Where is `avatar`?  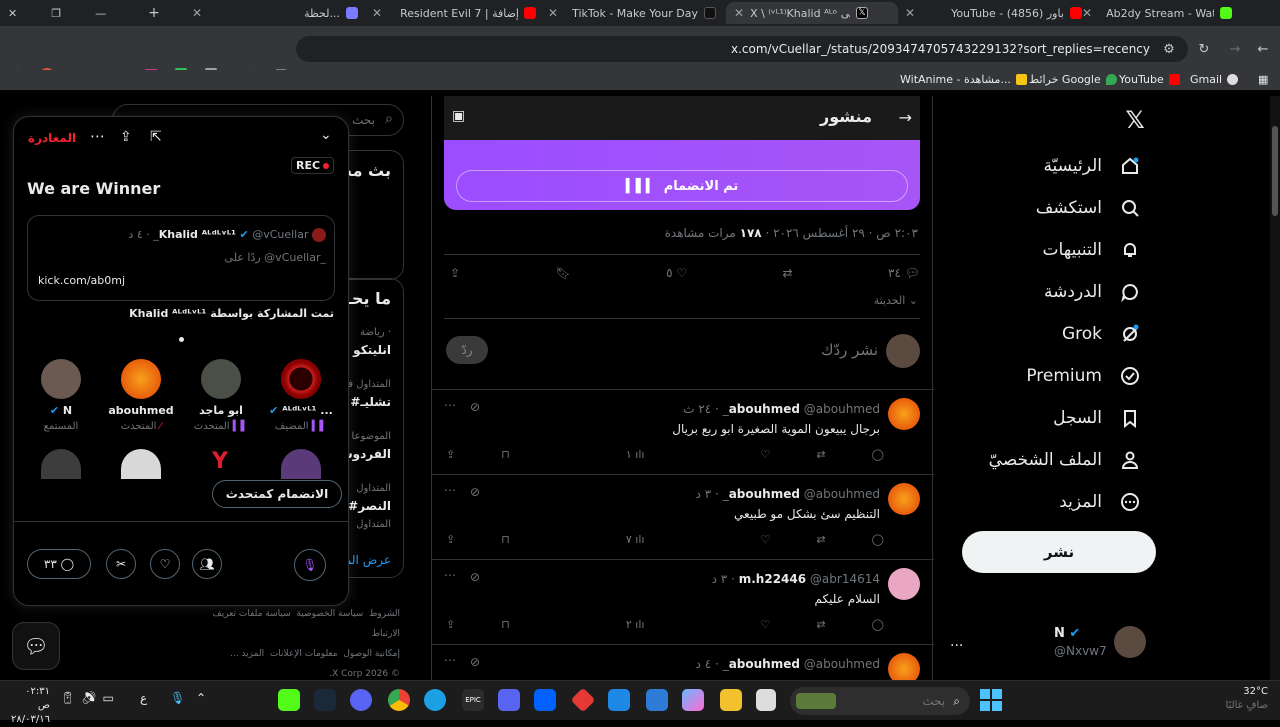 avatar is located at coordinates (61, 464).